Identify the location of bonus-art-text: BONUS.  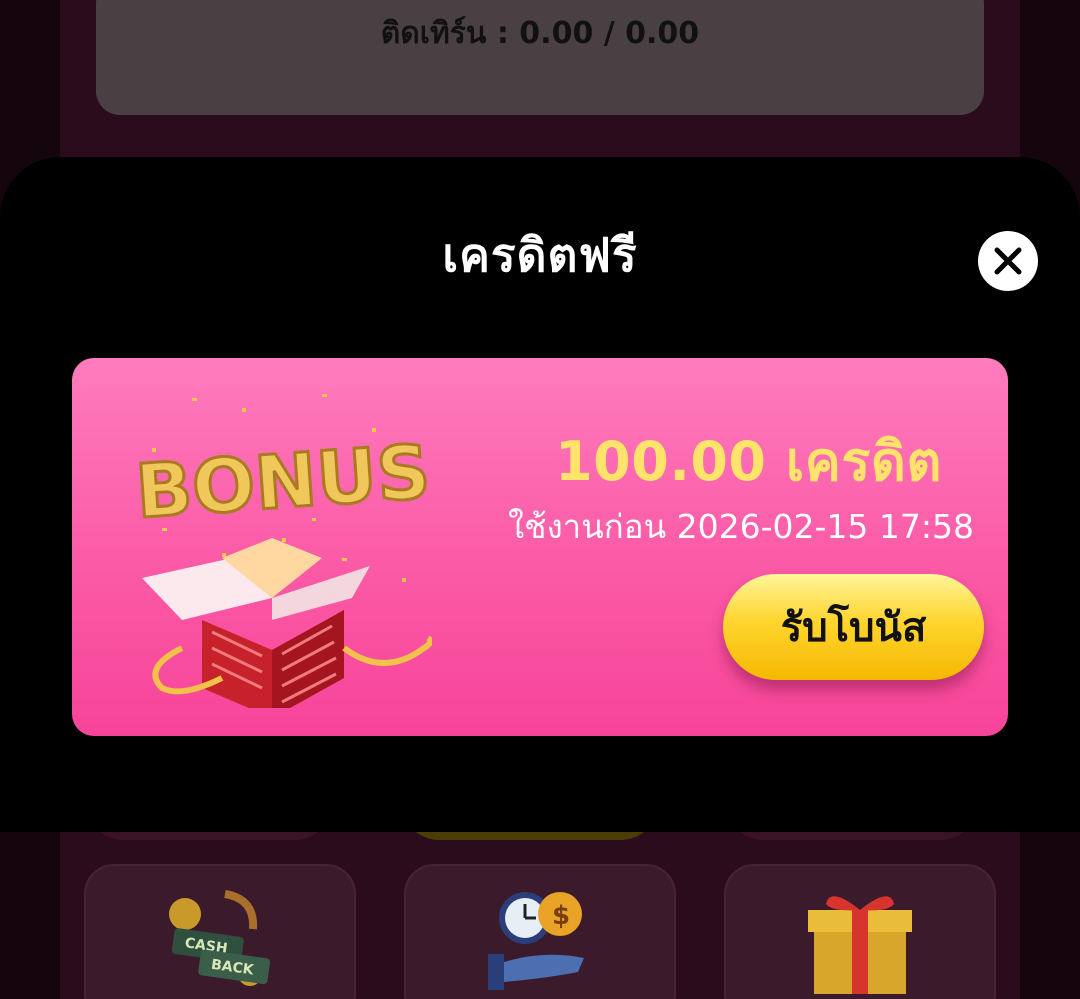
(282, 482).